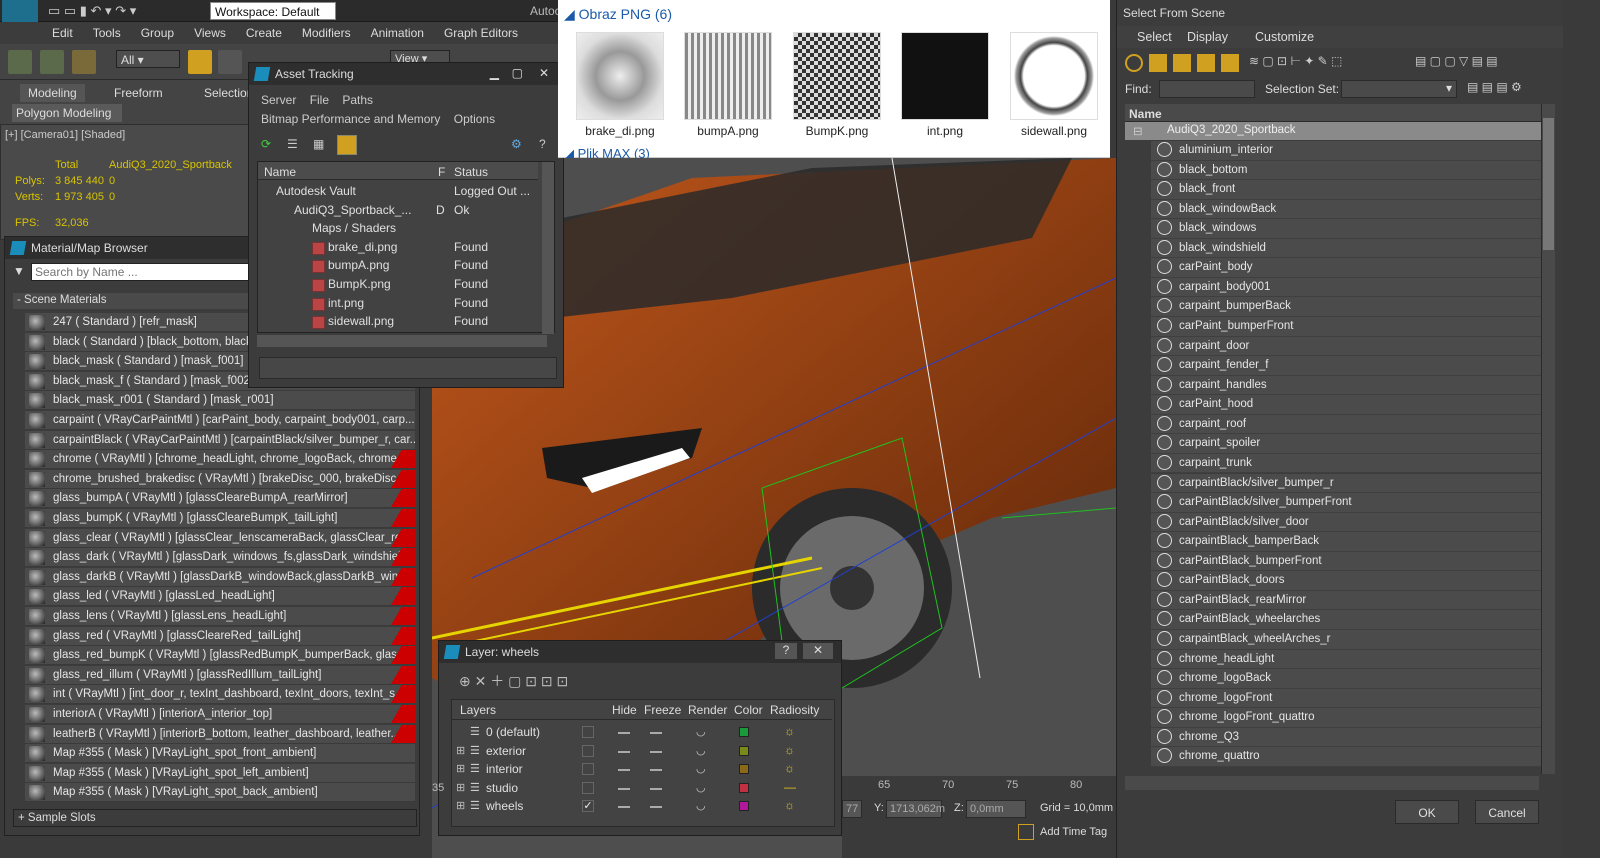  I want to click on scene-object-row: carPaint_hood, so click(1346, 405).